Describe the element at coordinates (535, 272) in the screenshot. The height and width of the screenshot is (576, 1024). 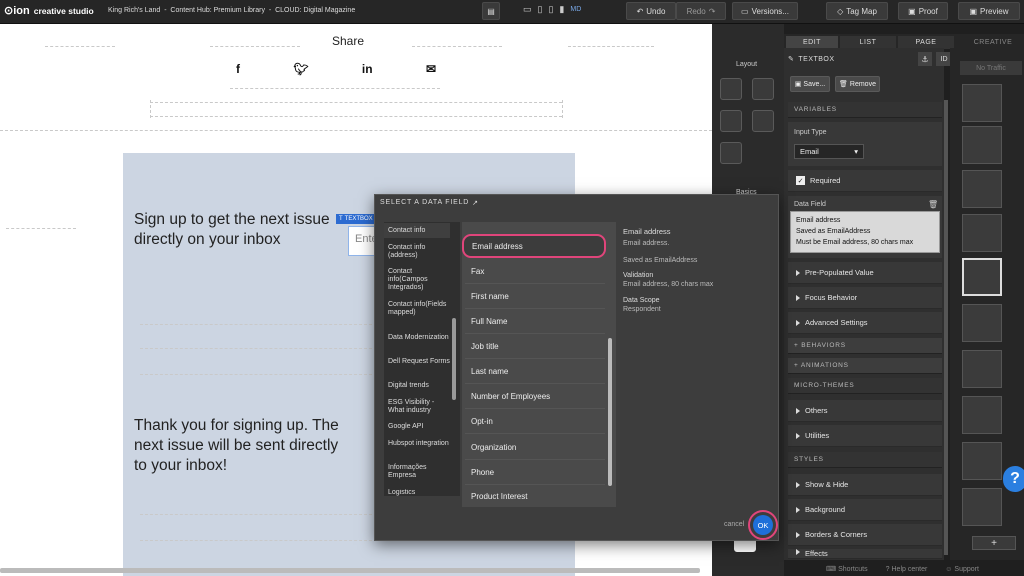
I see `field-item: Fax` at that location.